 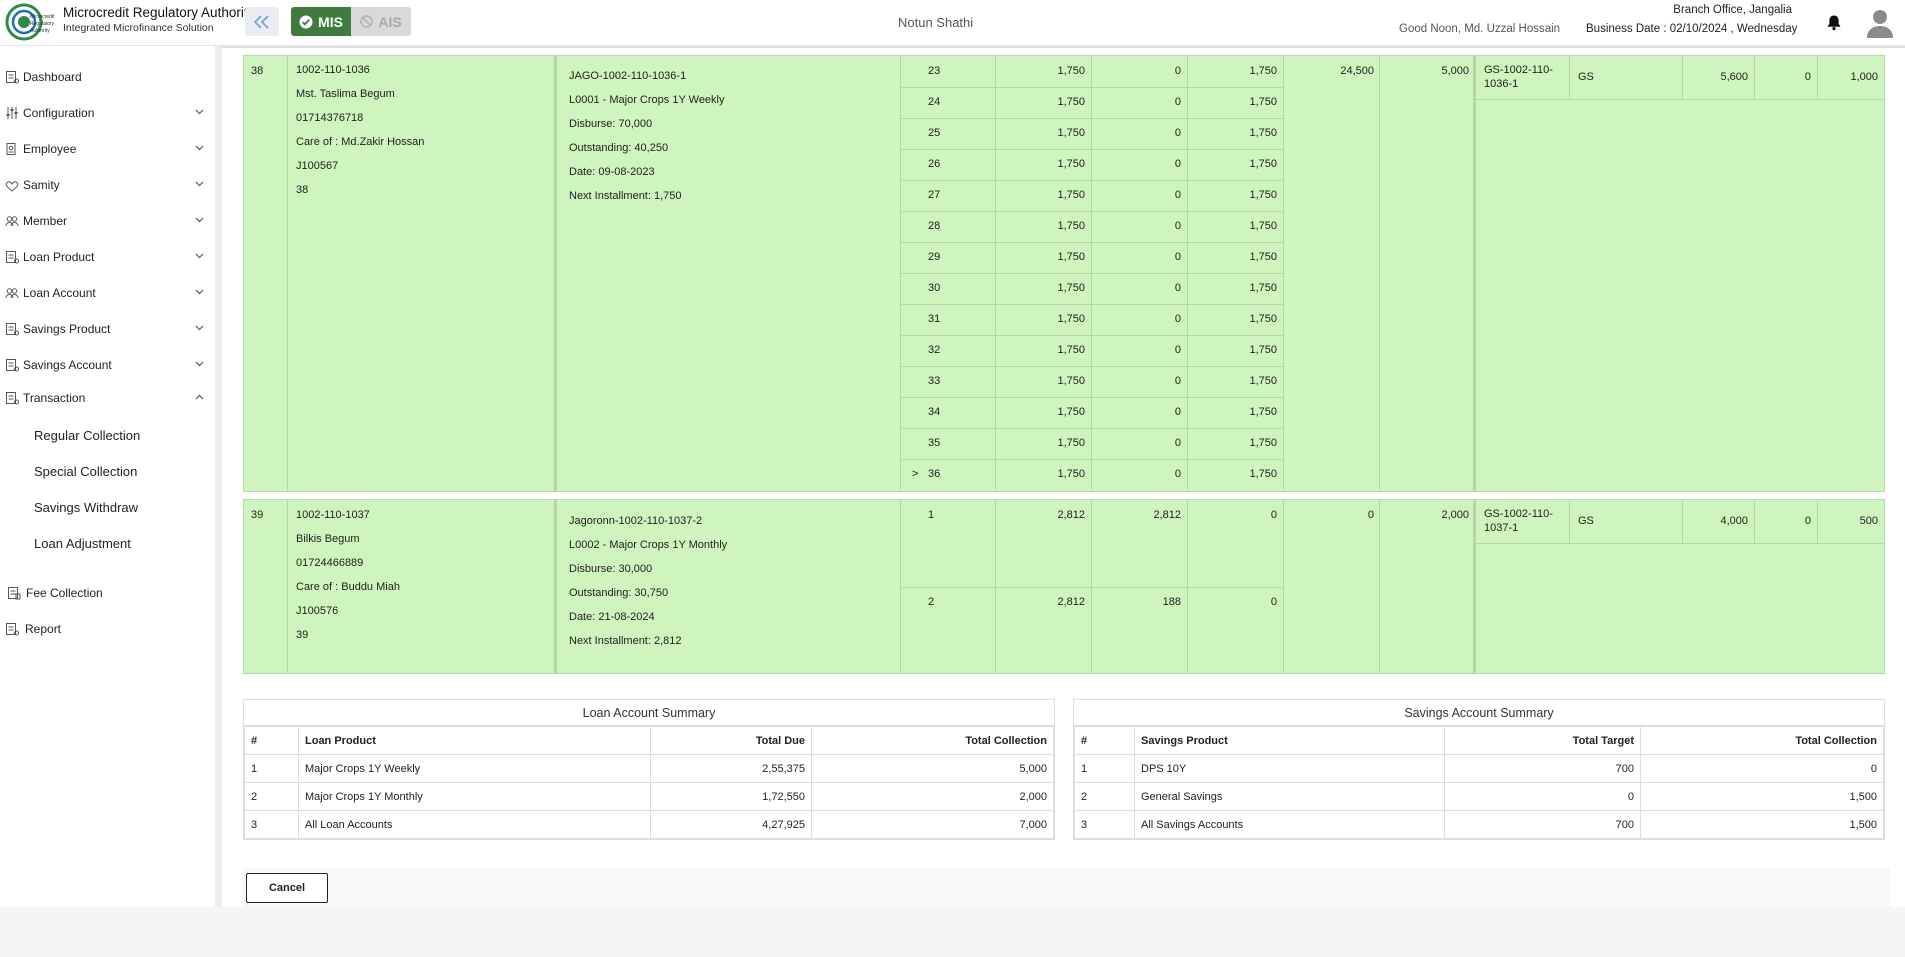 What do you see at coordinates (934, 133) in the screenshot?
I see `installment-number: 25` at bounding box center [934, 133].